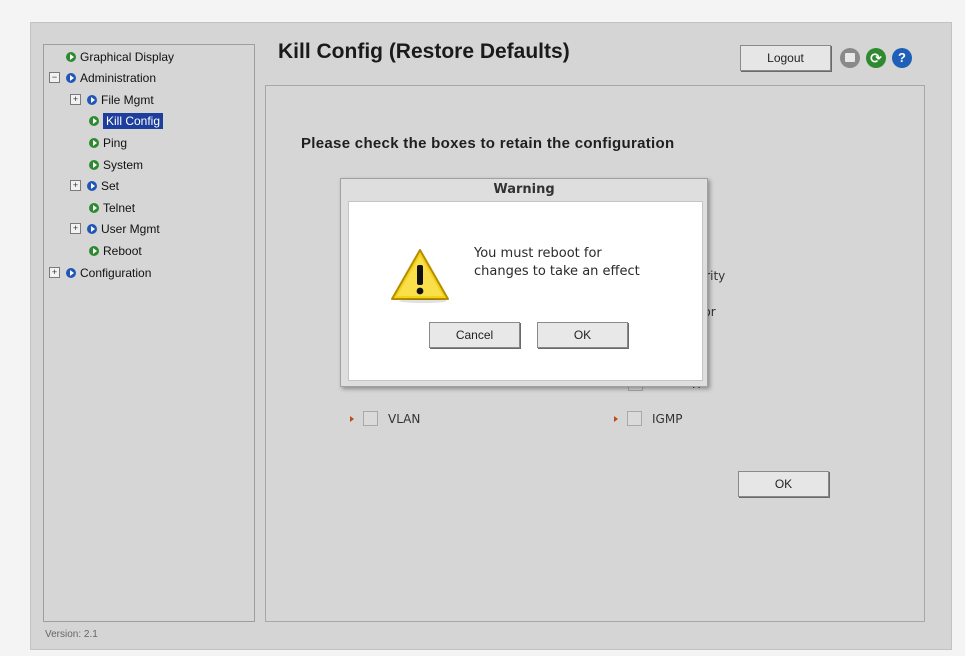 This screenshot has height=656, width=965. I want to click on collapse-icon: −, so click(54, 78).